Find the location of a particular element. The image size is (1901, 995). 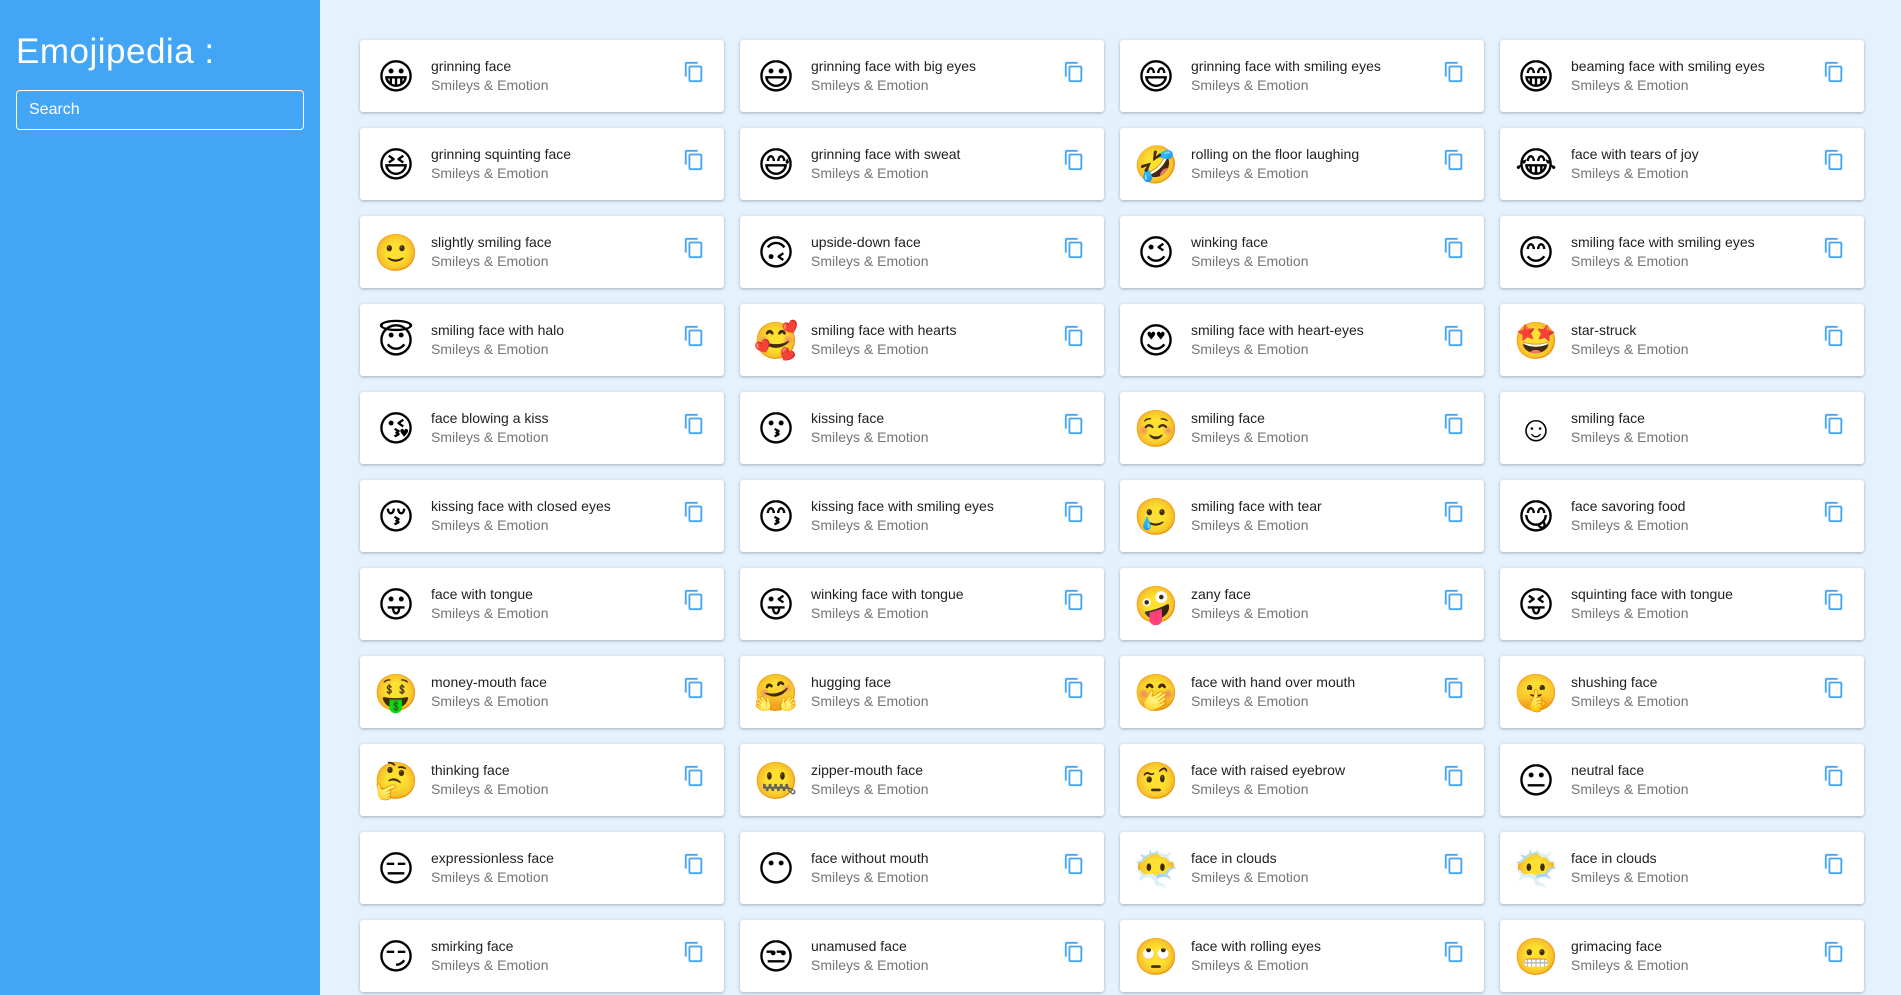

emoji-card: 😉 winking face Smileys & Emotion is located at coordinates (1302, 252).